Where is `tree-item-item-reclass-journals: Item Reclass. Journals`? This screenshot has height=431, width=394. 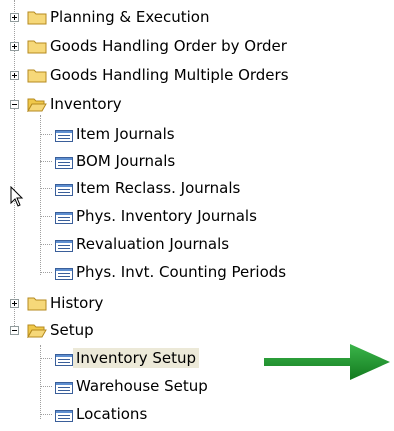
tree-item-item-reclass-journals: Item Reclass. Journals is located at coordinates (121, 188).